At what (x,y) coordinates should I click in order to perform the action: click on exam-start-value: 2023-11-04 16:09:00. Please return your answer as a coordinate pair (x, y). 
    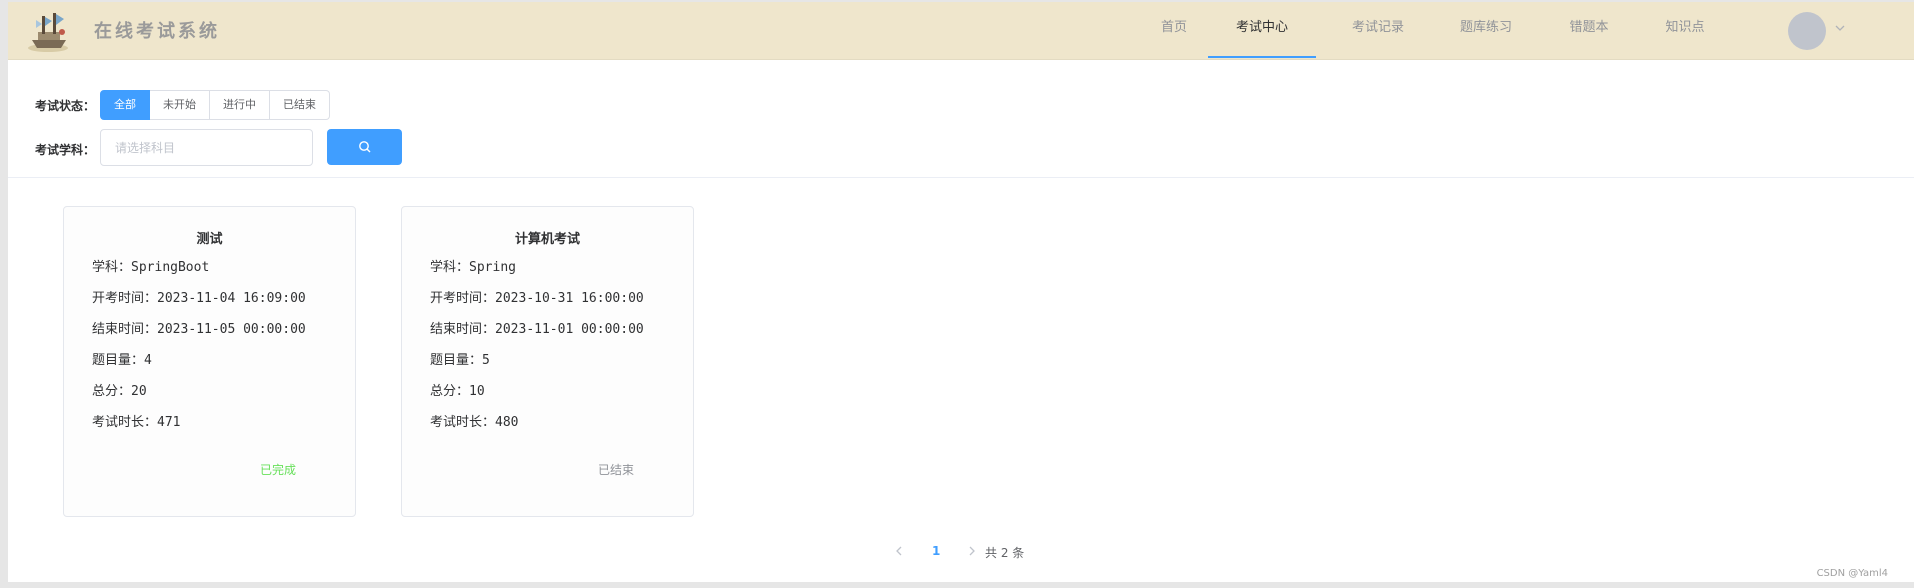
    Looking at the image, I should click on (231, 298).